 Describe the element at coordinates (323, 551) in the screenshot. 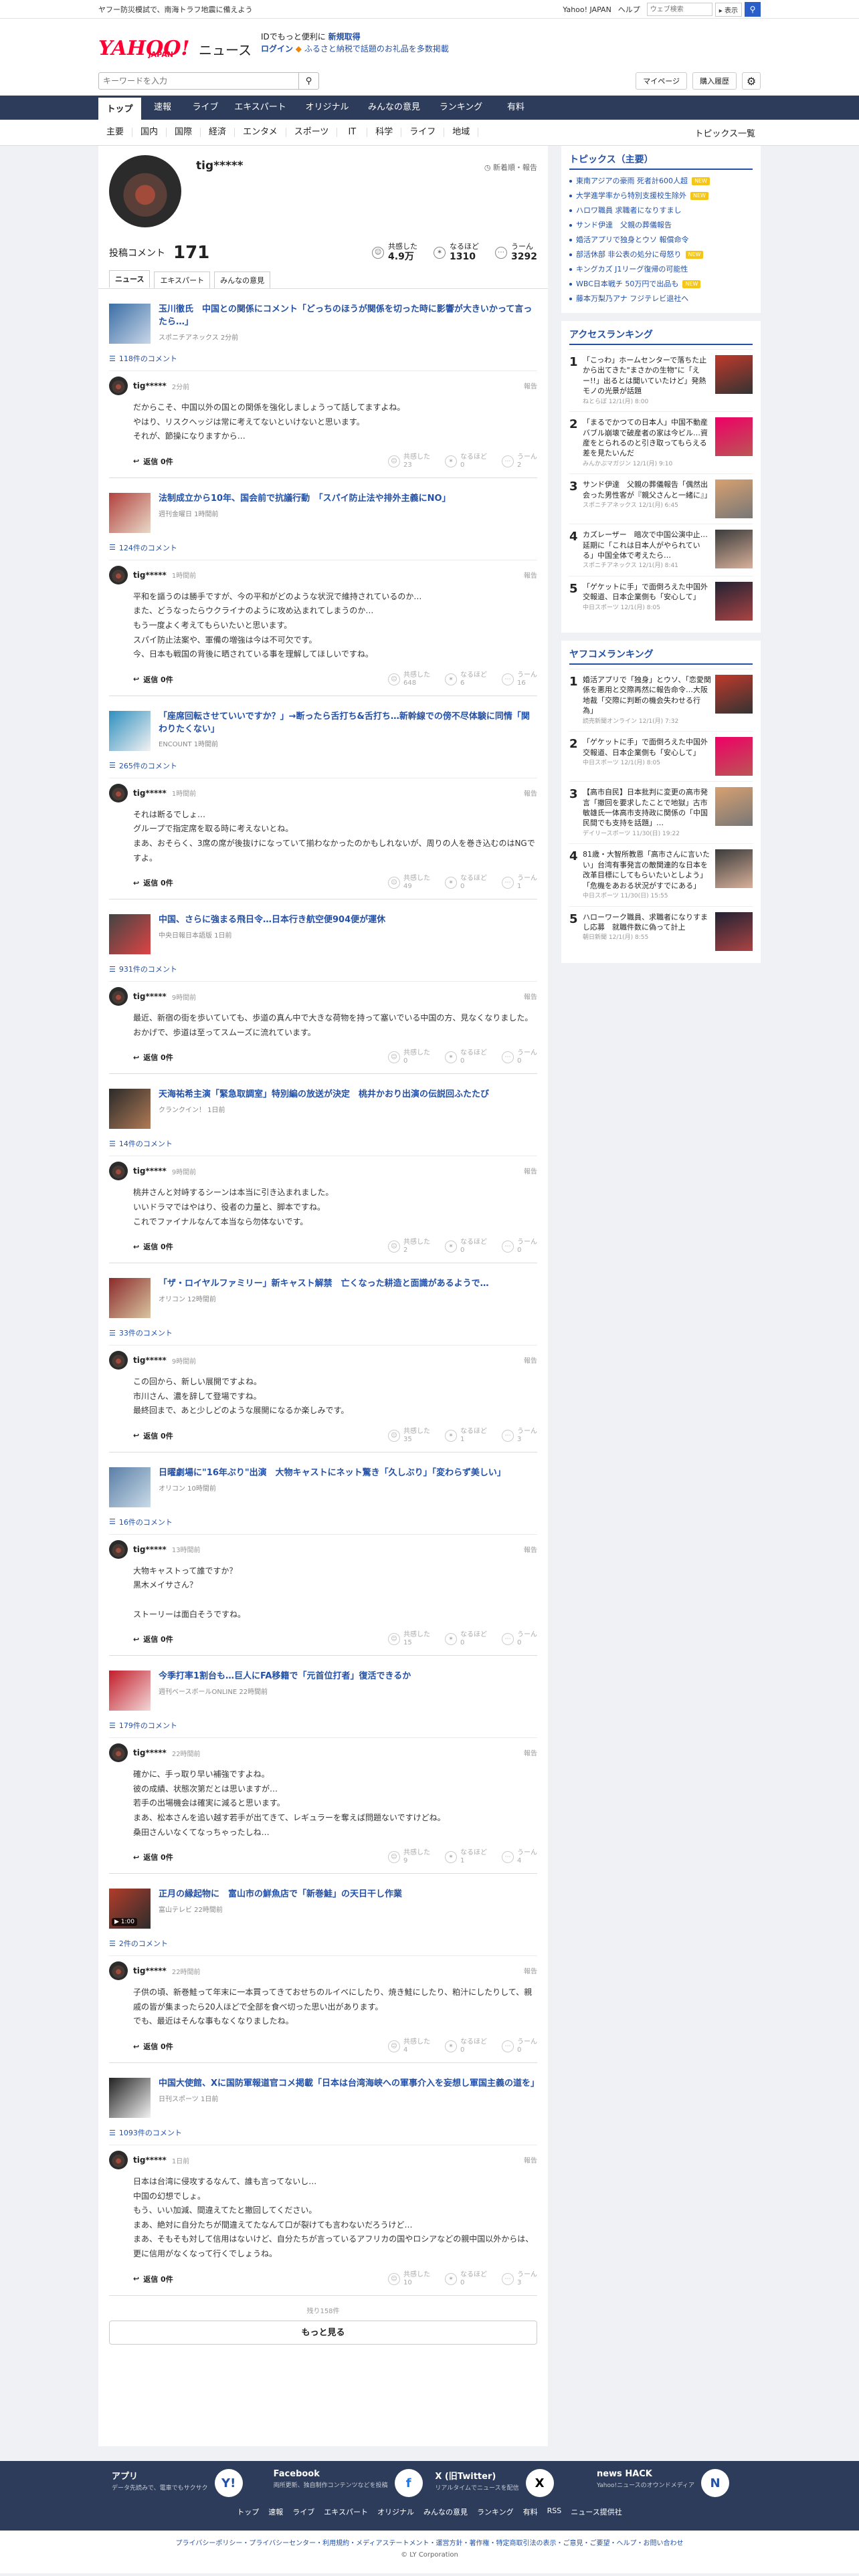

I see `comment-count-link: ☰ 124件のコメント` at that location.